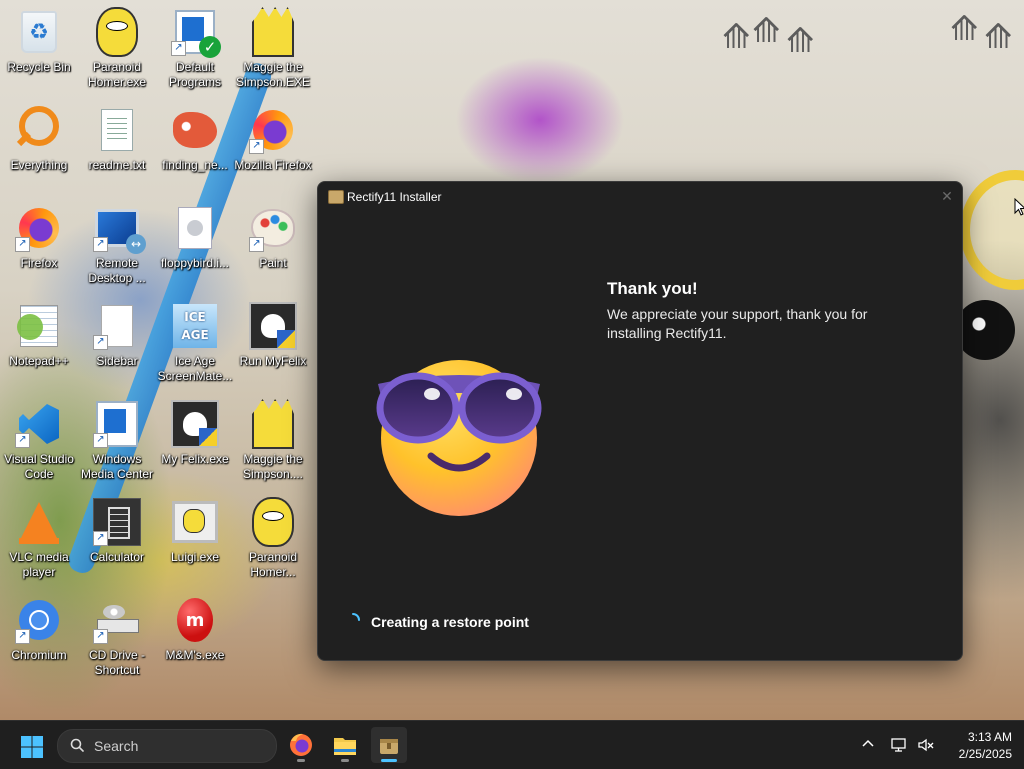 Image resolution: width=1024 pixels, height=769 pixels. I want to click on sunglasses-emoji-icon, so click(459, 438).